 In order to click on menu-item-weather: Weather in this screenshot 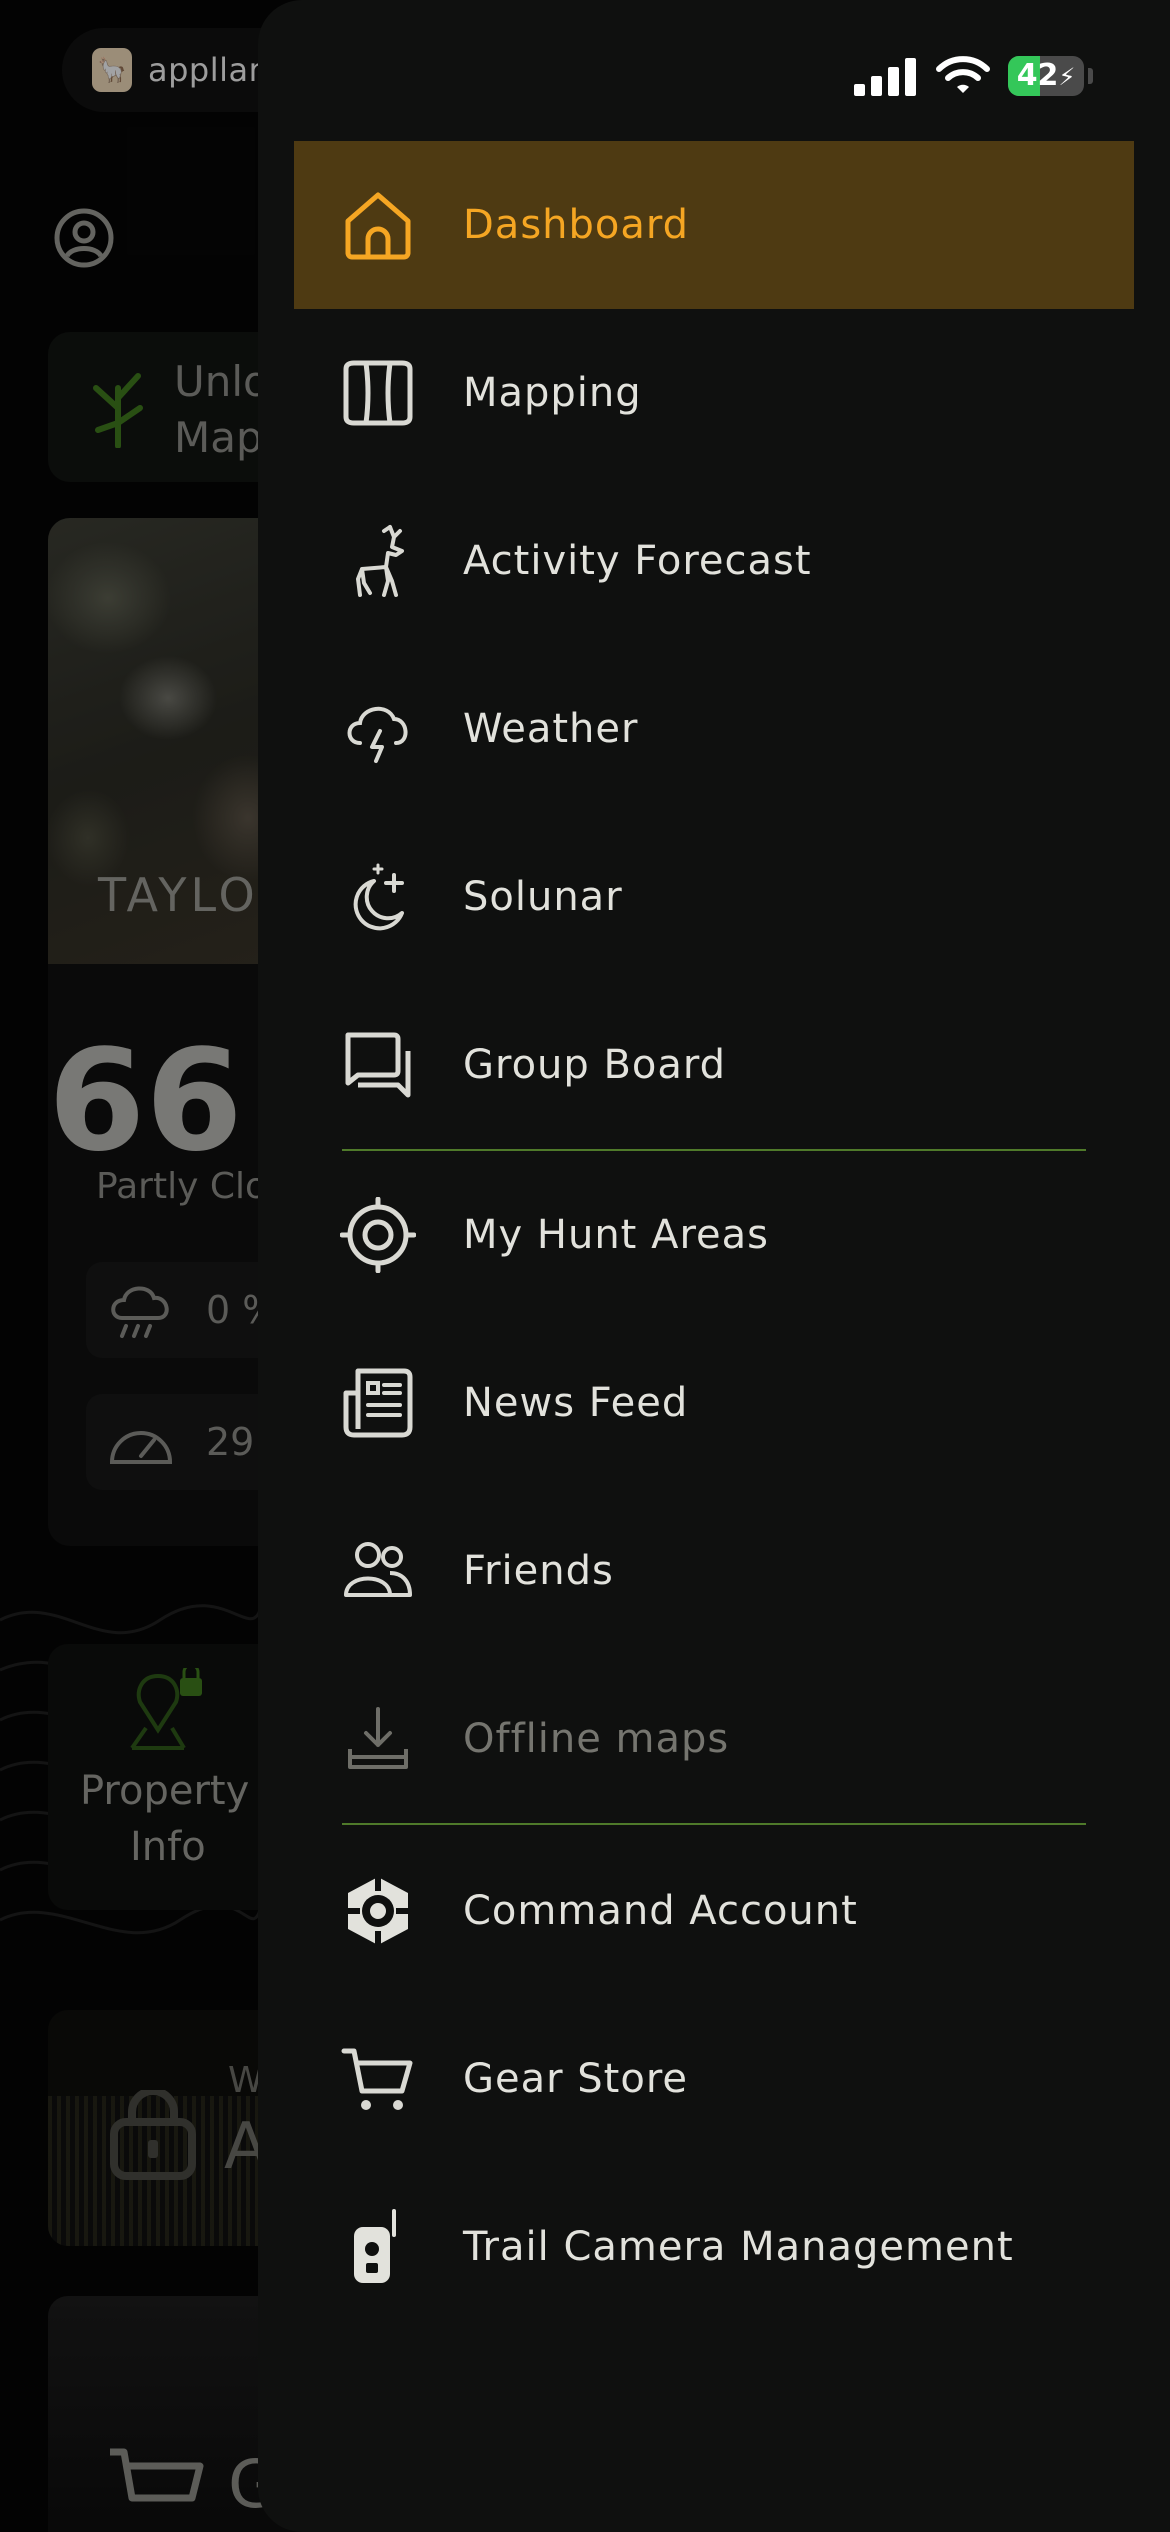, I will do `click(714, 729)`.